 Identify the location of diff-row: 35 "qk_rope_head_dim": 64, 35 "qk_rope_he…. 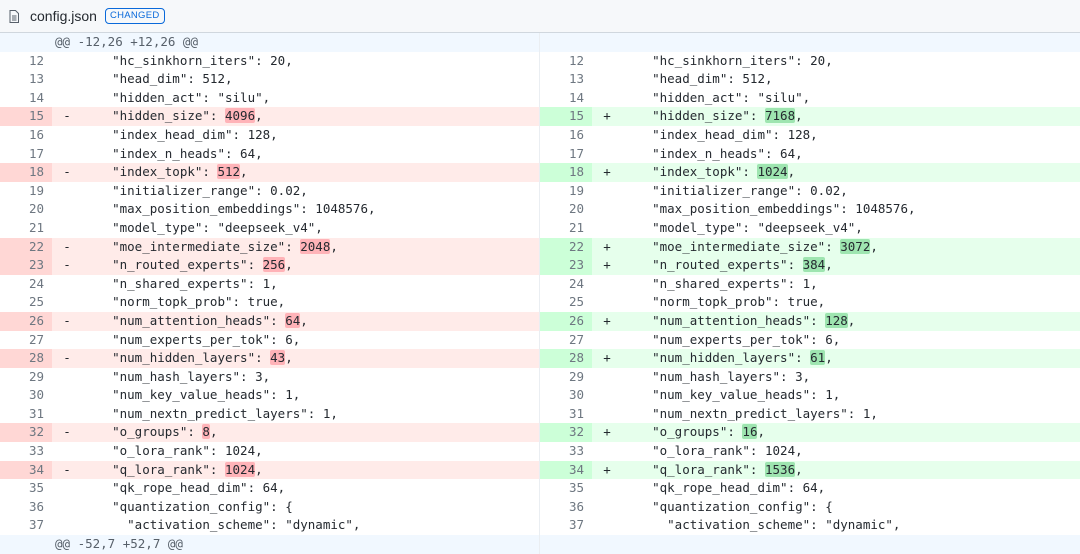
(540, 488).